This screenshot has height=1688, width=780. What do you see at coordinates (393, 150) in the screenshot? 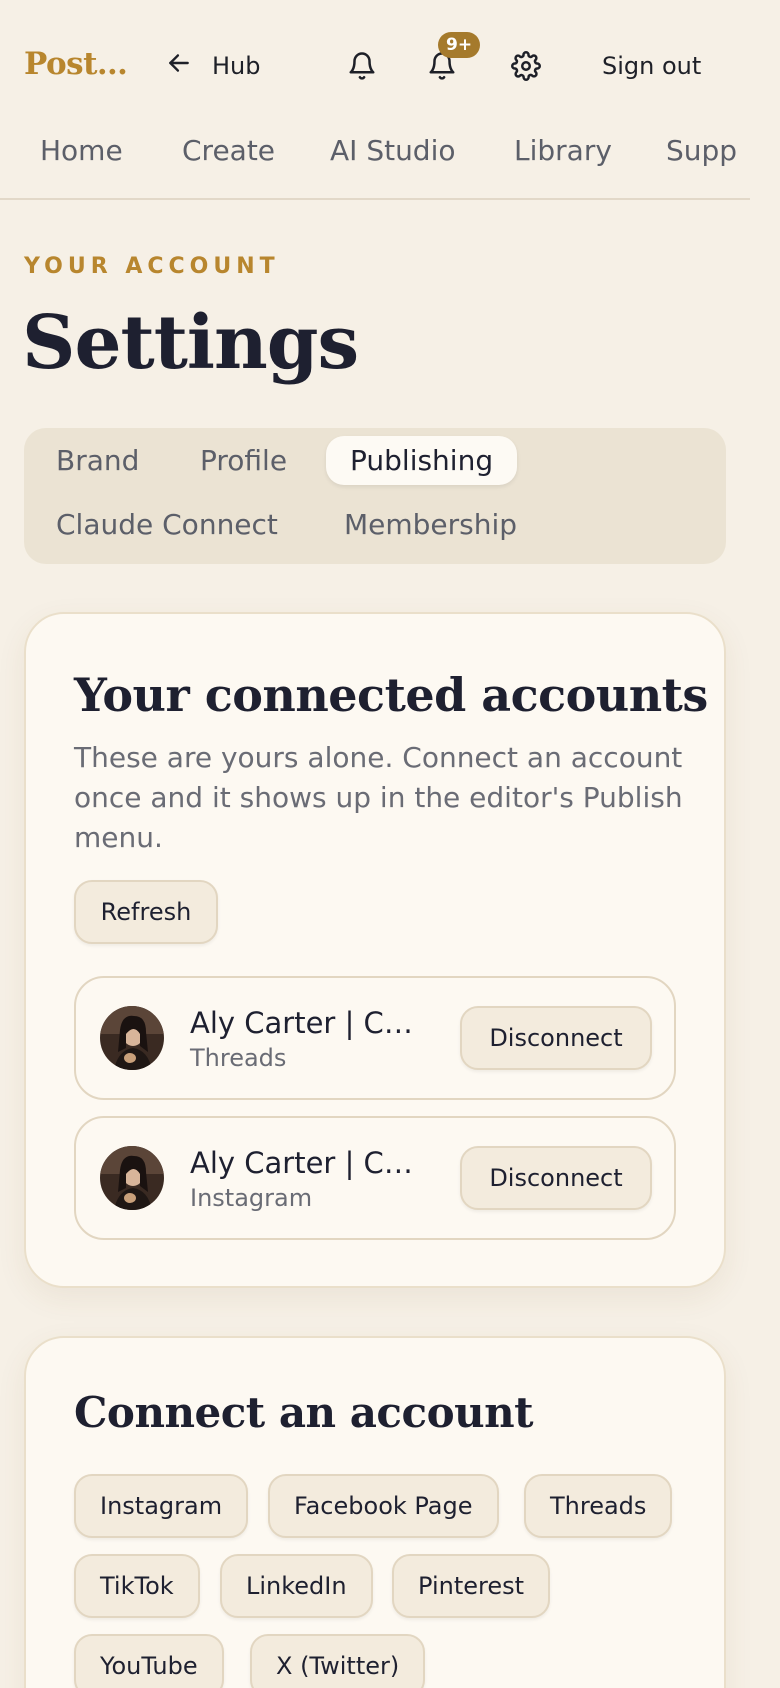
I see `nav-item-ai-studio: AI Studio` at bounding box center [393, 150].